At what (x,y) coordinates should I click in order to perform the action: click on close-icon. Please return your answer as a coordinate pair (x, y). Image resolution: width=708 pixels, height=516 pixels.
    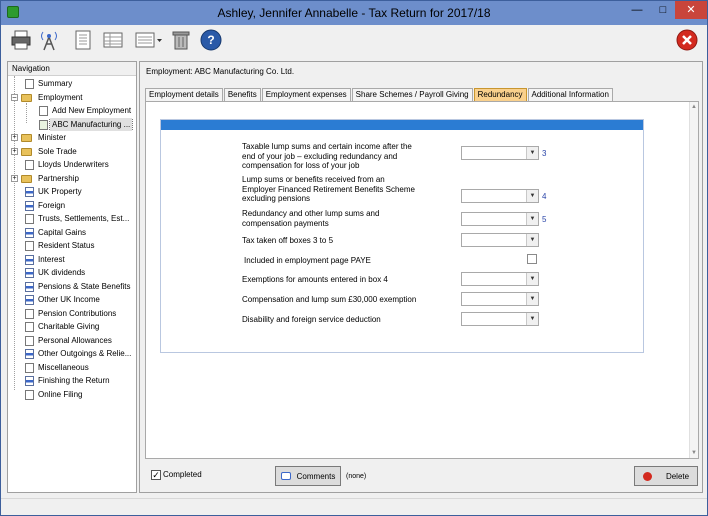
    Looking at the image, I should click on (687, 40).